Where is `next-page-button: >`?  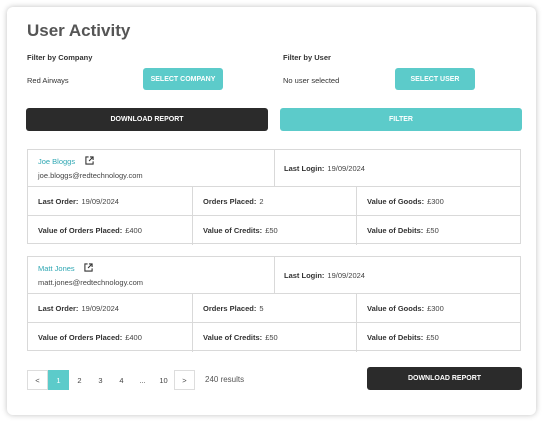 next-page-button: > is located at coordinates (184, 380).